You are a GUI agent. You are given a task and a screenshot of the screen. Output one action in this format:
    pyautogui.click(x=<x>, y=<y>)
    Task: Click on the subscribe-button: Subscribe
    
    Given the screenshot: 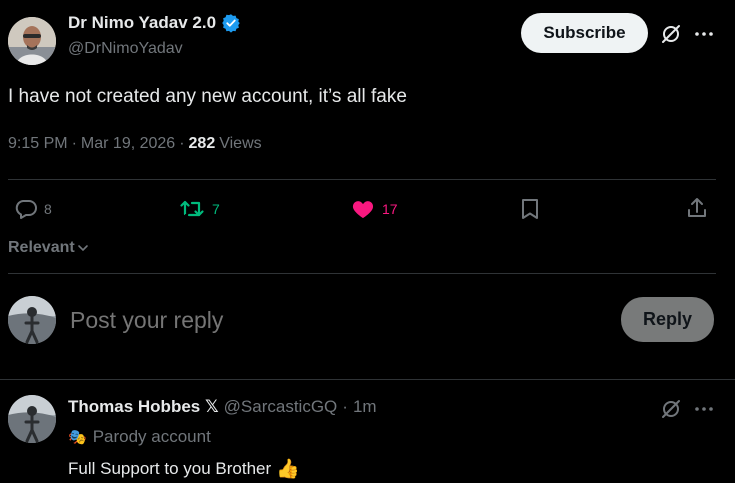 What is the action you would take?
    pyautogui.click(x=584, y=33)
    